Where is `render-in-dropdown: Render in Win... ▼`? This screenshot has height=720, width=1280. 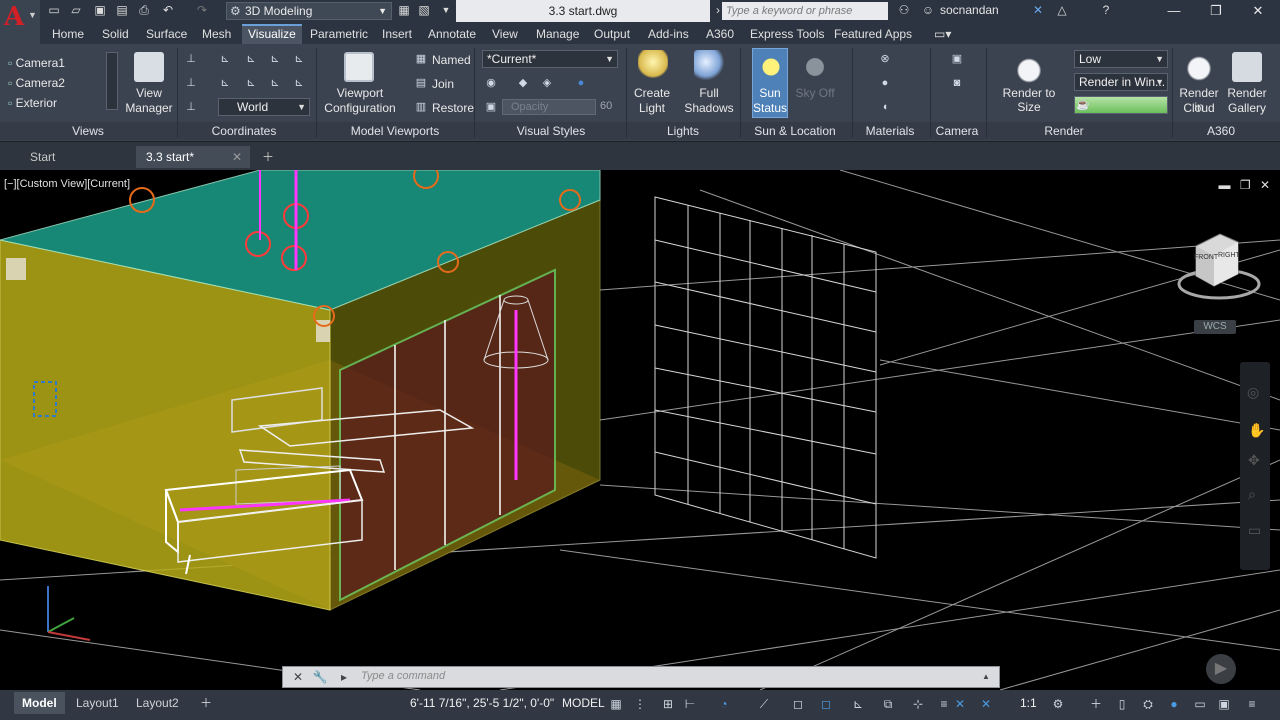
render-in-dropdown: Render in Win... ▼ is located at coordinates (1121, 82).